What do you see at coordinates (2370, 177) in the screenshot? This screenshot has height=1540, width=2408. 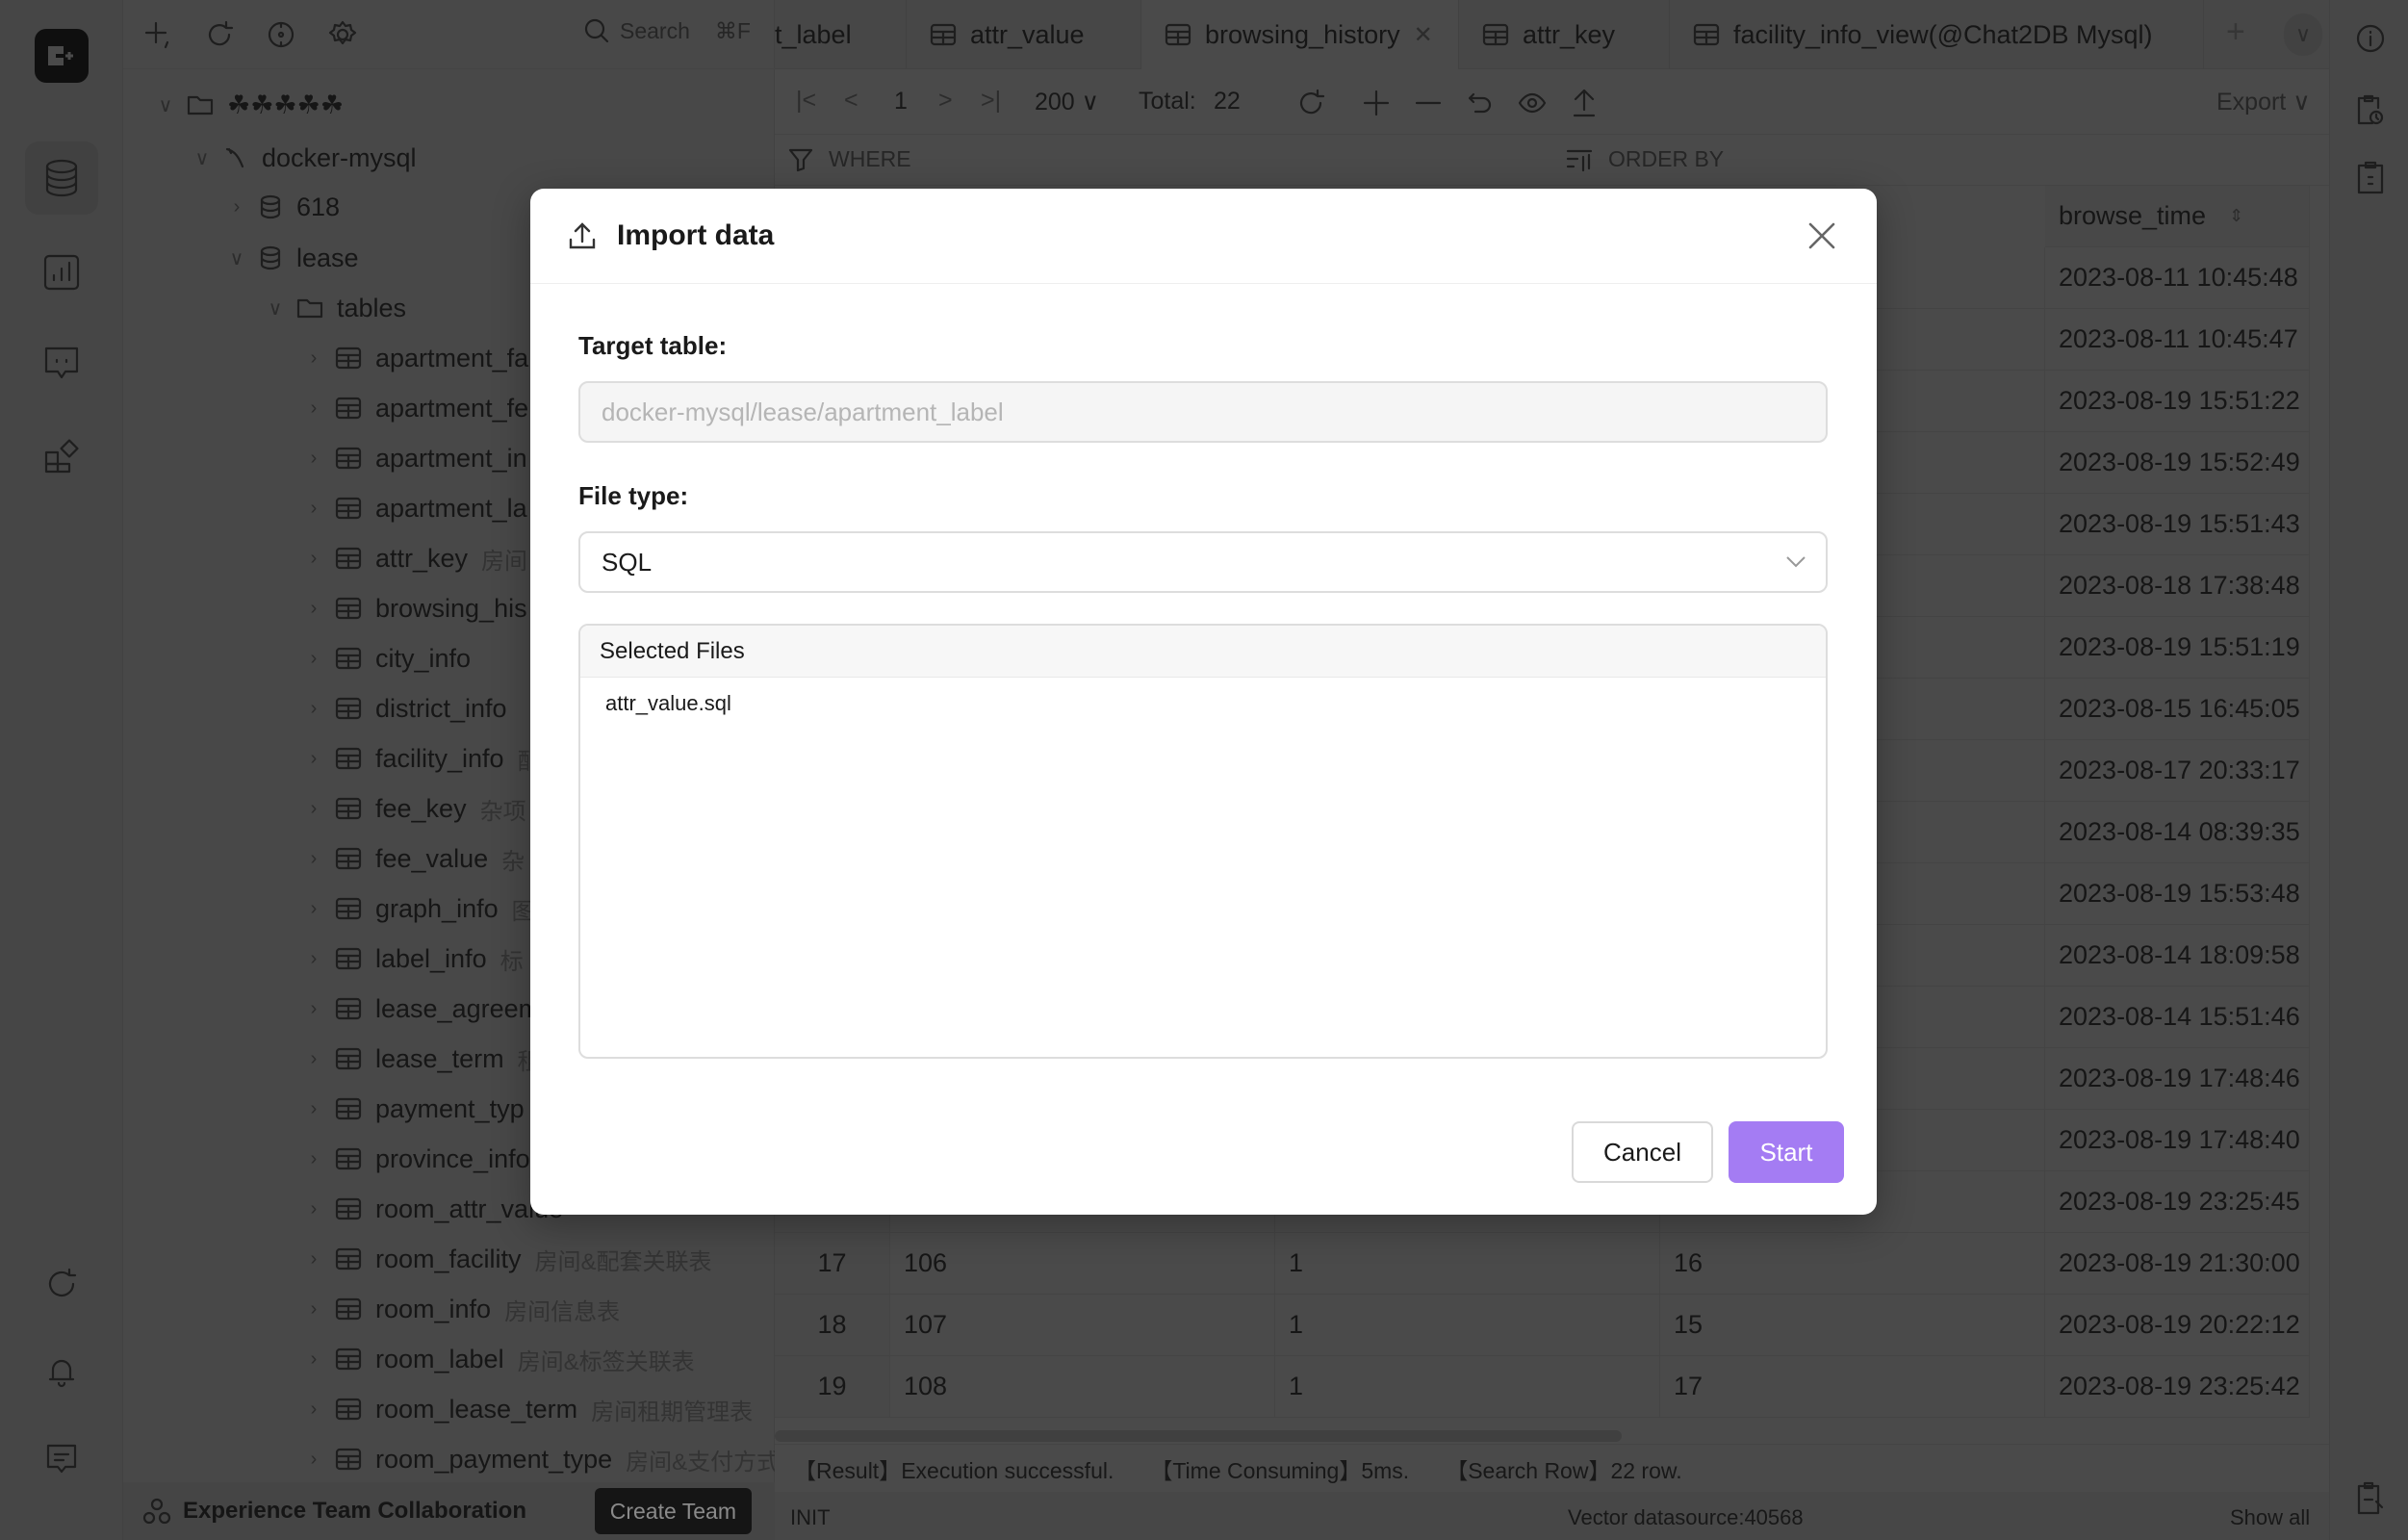 I see `clipboard-icon` at bounding box center [2370, 177].